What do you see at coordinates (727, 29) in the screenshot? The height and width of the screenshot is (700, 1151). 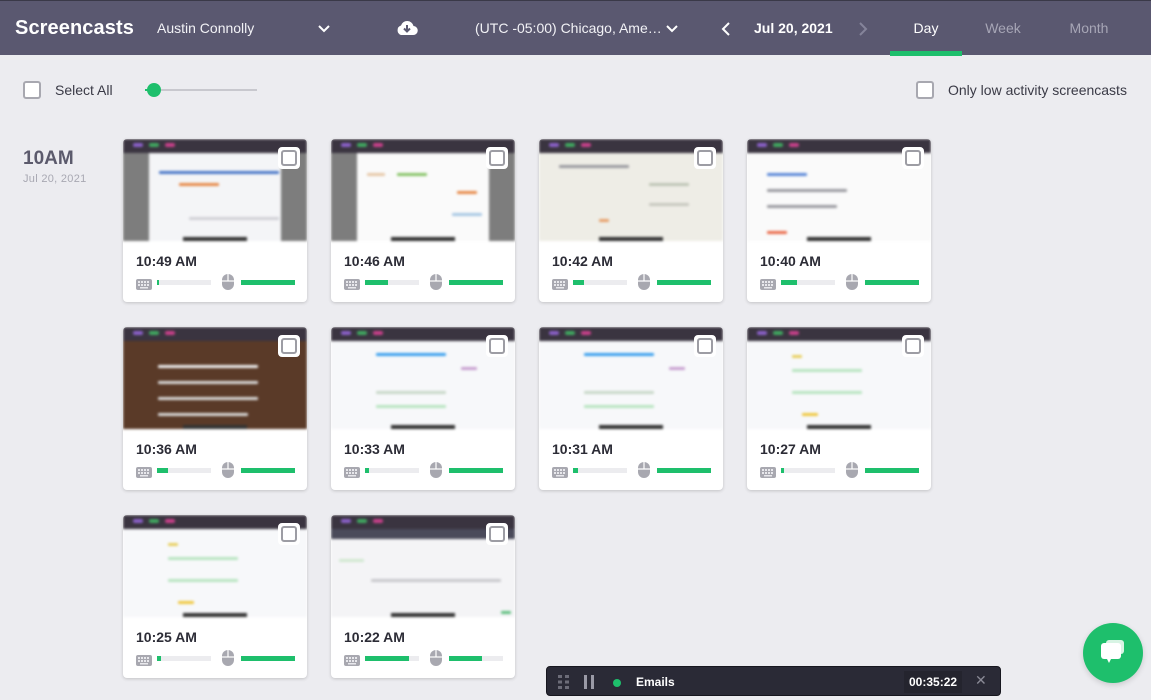 I see `previous-day-button` at bounding box center [727, 29].